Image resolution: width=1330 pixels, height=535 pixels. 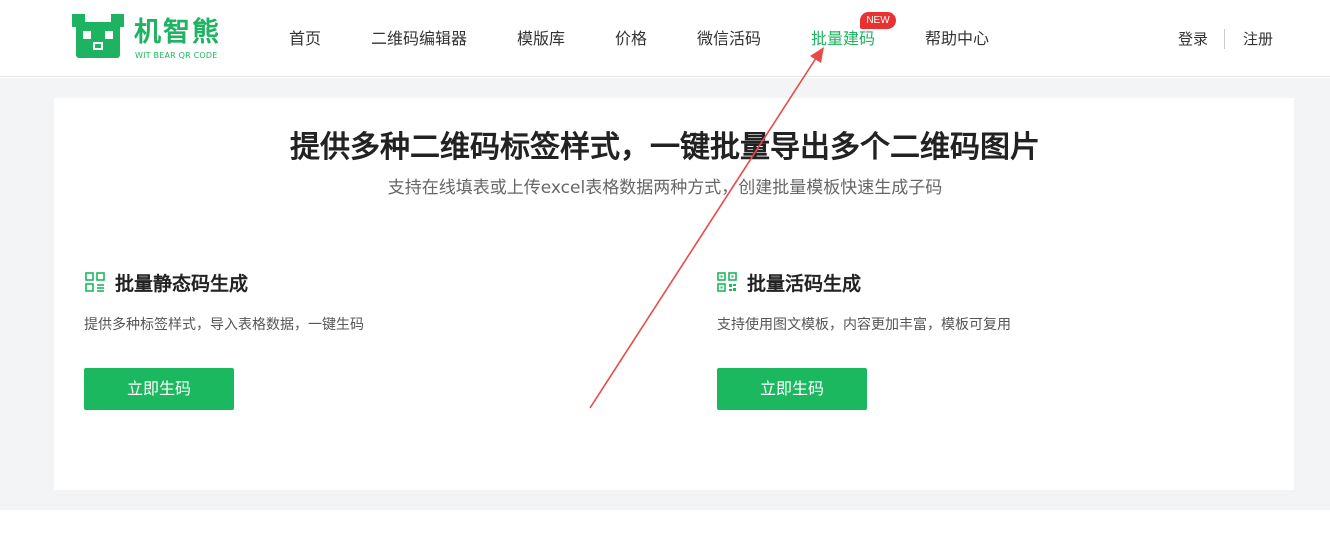 What do you see at coordinates (804, 284) in the screenshot?
I see `feature-live-title: 批量活码生成` at bounding box center [804, 284].